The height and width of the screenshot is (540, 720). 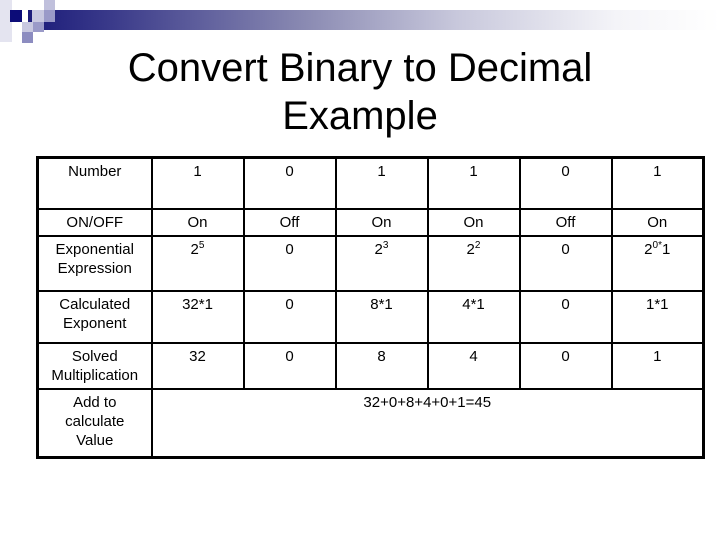 What do you see at coordinates (197, 316) in the screenshot?
I see `table-cell: 32*1` at bounding box center [197, 316].